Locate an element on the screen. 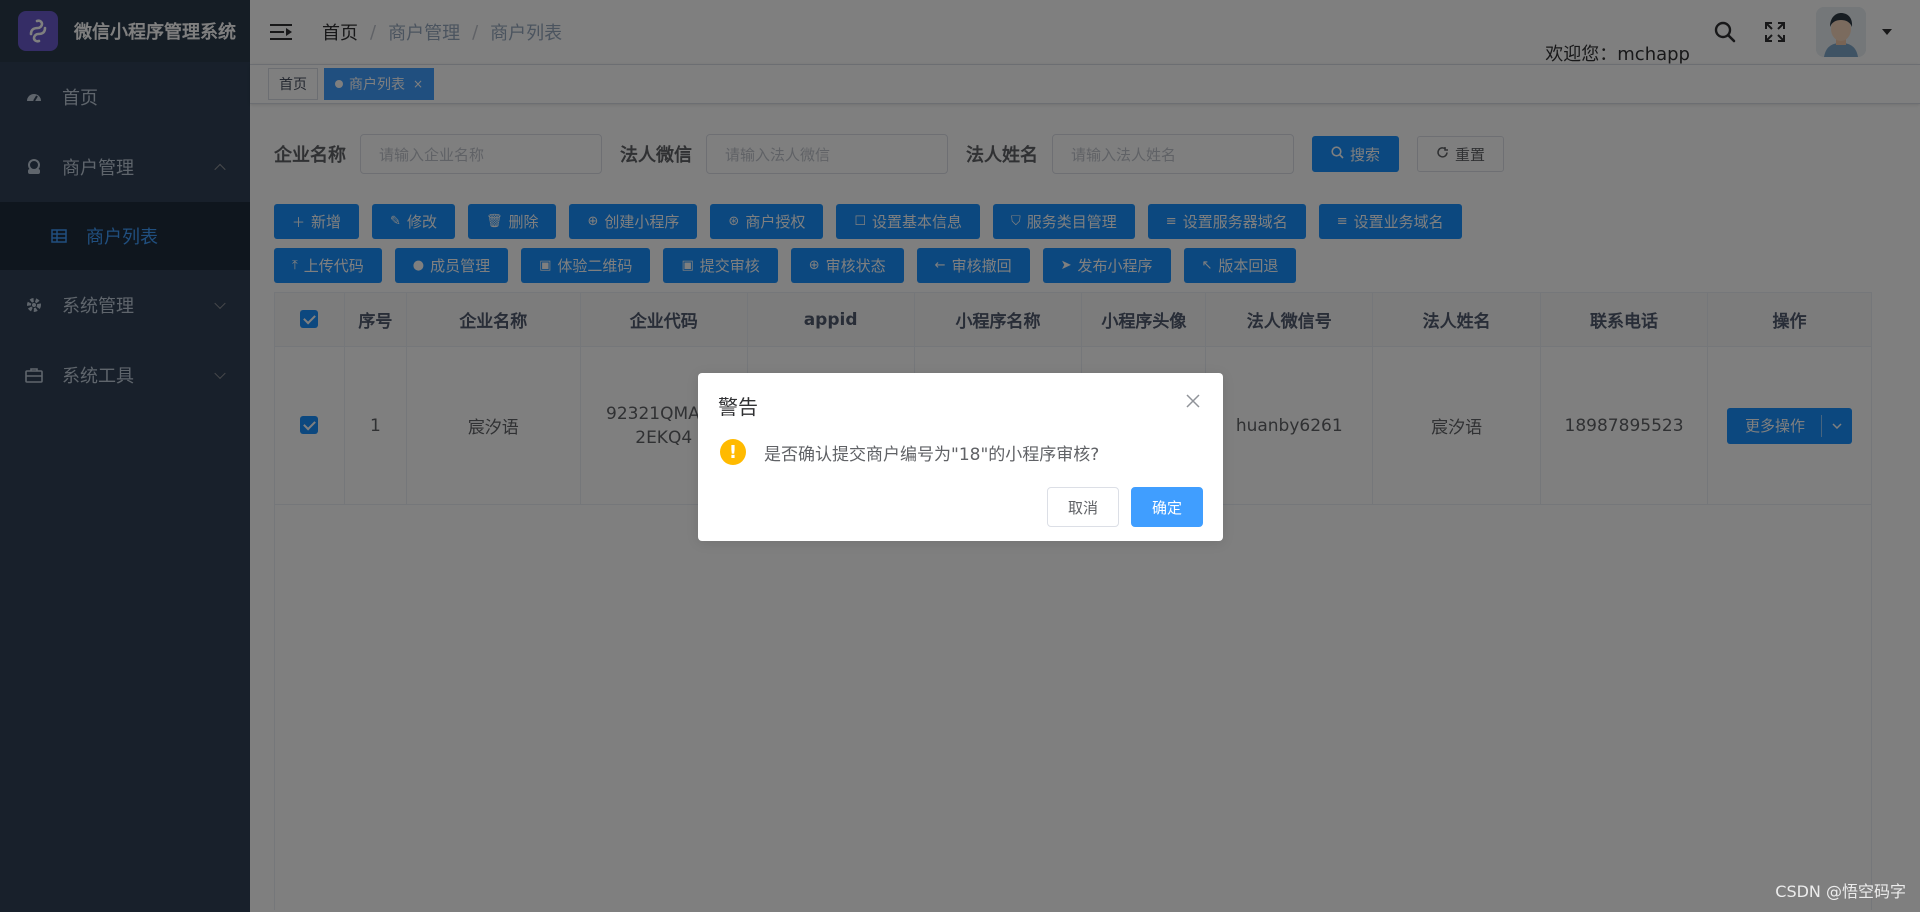 This screenshot has height=912, width=1920. warning-icon: ! is located at coordinates (733, 452).